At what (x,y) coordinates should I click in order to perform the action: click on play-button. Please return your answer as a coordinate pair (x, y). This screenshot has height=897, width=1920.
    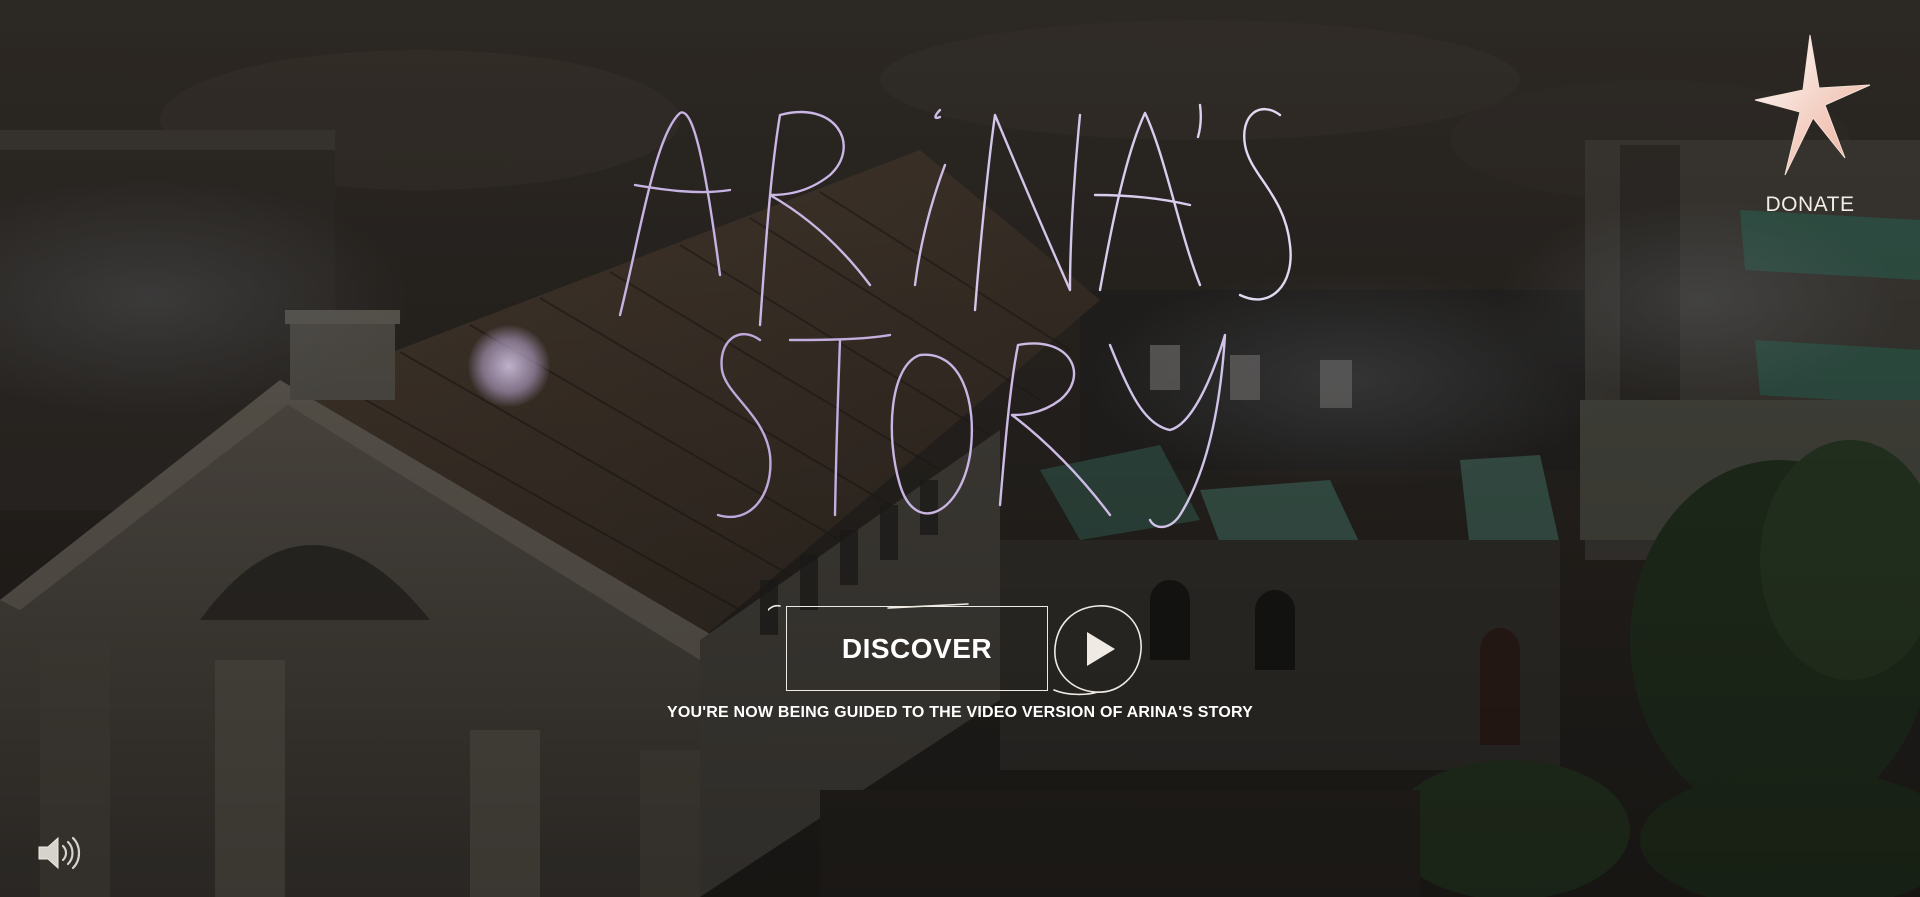
    Looking at the image, I should click on (1097, 649).